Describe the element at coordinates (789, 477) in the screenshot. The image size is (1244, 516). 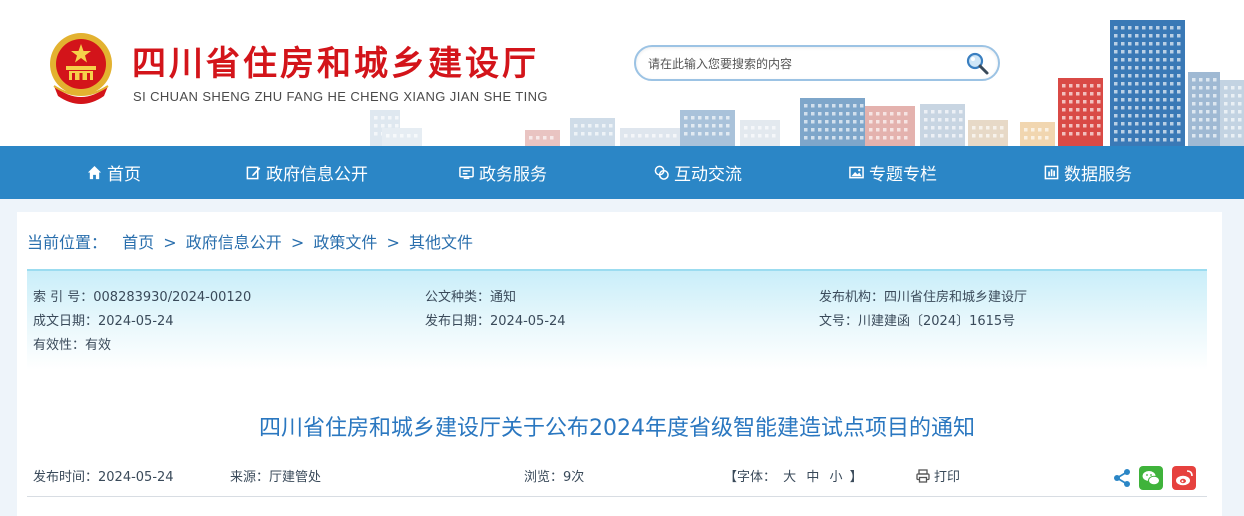
I see `font-large-button: 大` at that location.